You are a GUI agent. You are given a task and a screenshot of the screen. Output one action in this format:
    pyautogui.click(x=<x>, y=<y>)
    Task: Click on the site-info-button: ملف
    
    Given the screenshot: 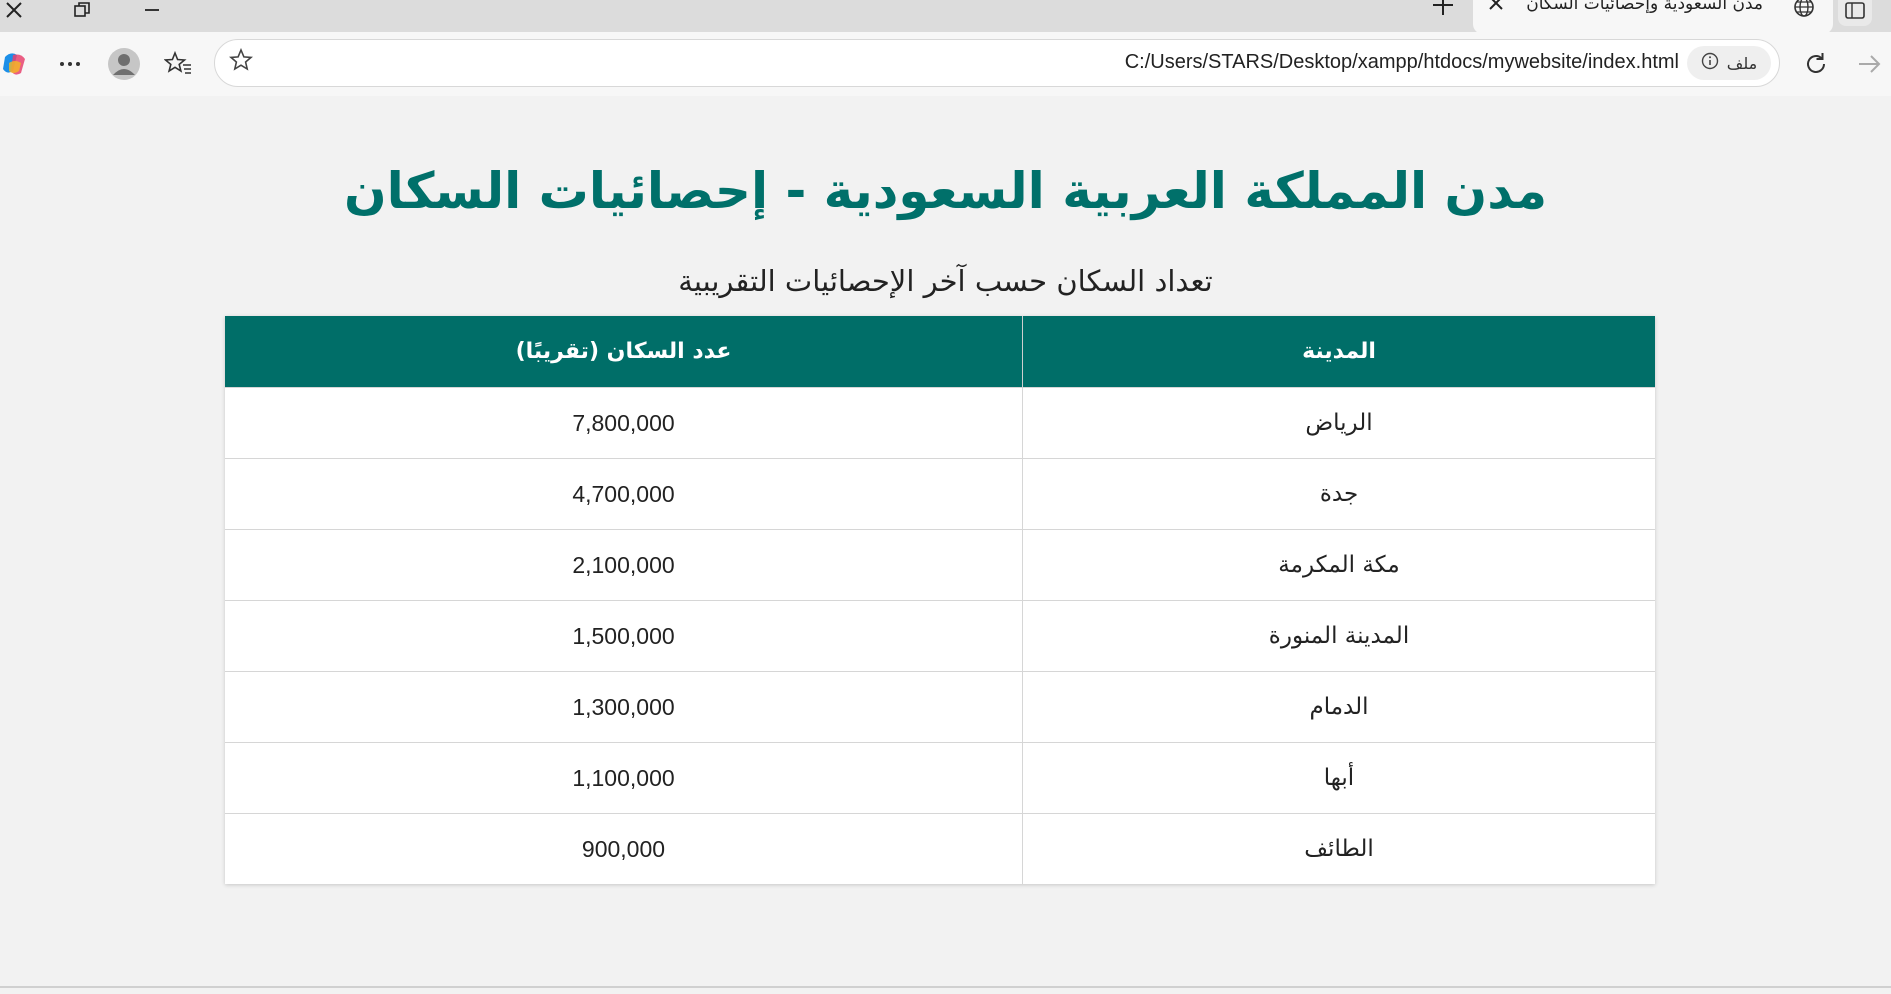 What is the action you would take?
    pyautogui.click(x=1729, y=63)
    